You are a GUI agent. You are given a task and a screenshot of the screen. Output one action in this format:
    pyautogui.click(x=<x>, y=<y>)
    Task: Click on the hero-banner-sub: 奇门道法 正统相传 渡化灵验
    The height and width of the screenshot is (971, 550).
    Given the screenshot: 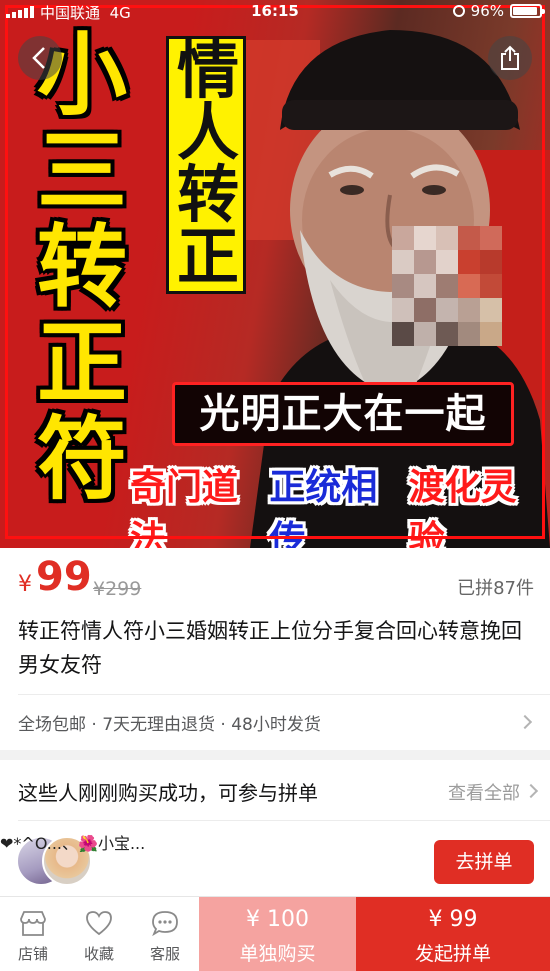 What is the action you would take?
    pyautogui.click(x=339, y=505)
    